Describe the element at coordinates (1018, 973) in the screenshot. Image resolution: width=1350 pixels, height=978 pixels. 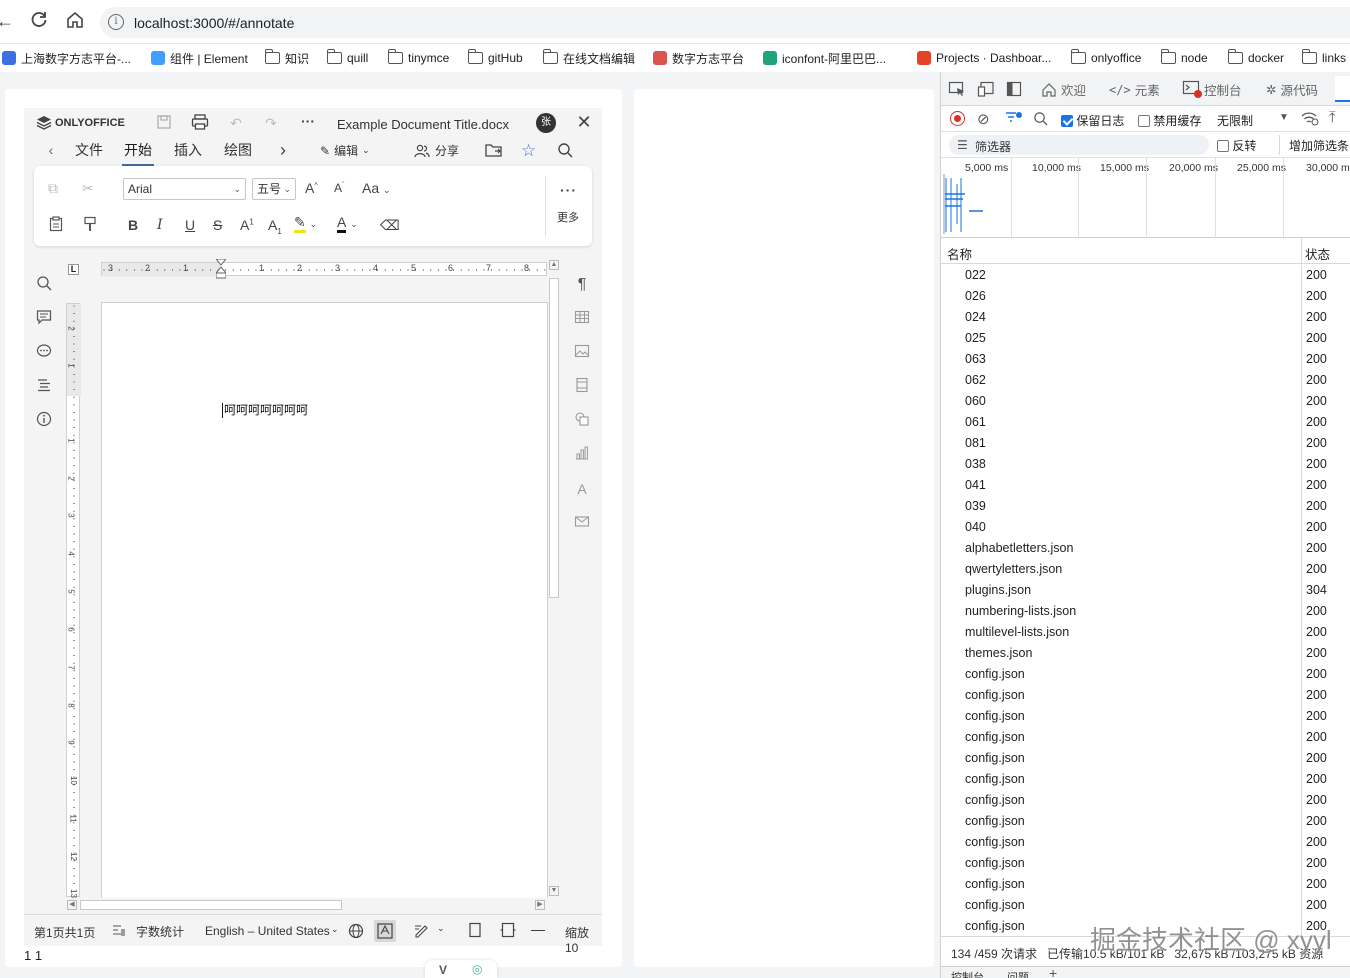
I see `drawer-tab-issues: 问题` at that location.